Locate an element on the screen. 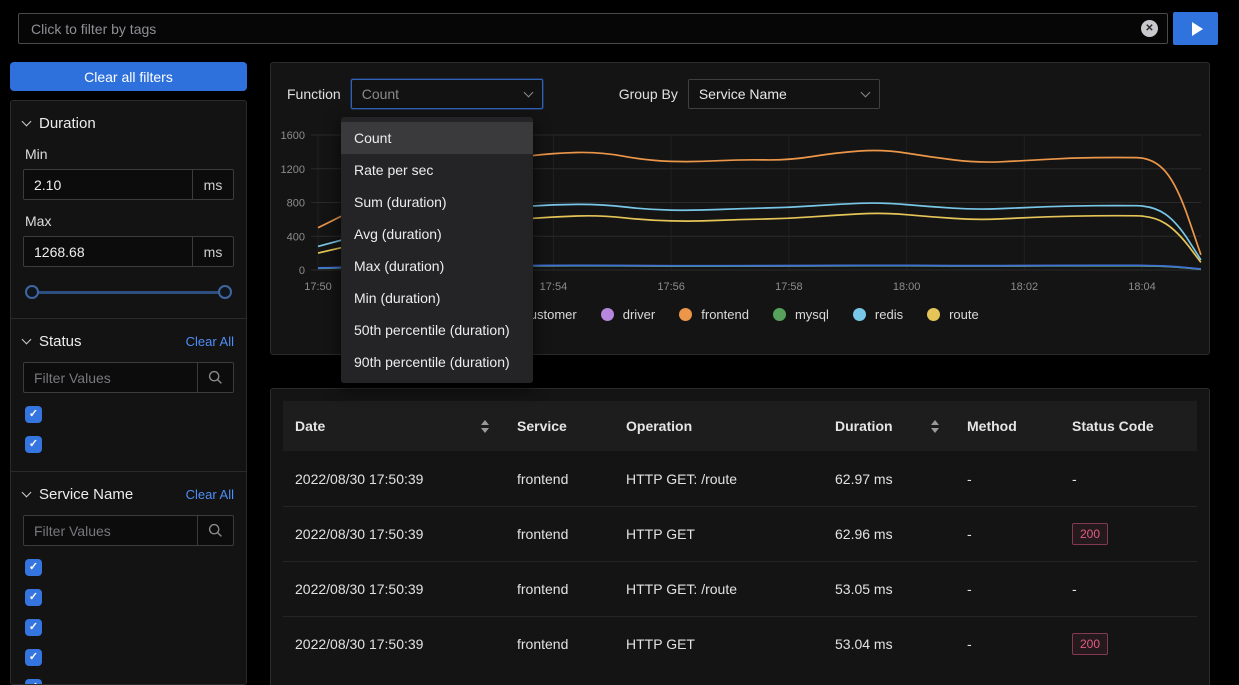 Image resolution: width=1239 pixels, height=685 pixels. service-name-section: Service Name Clear All ✓ ✓ ✓ ✓ ✓ is located at coordinates (128, 578).